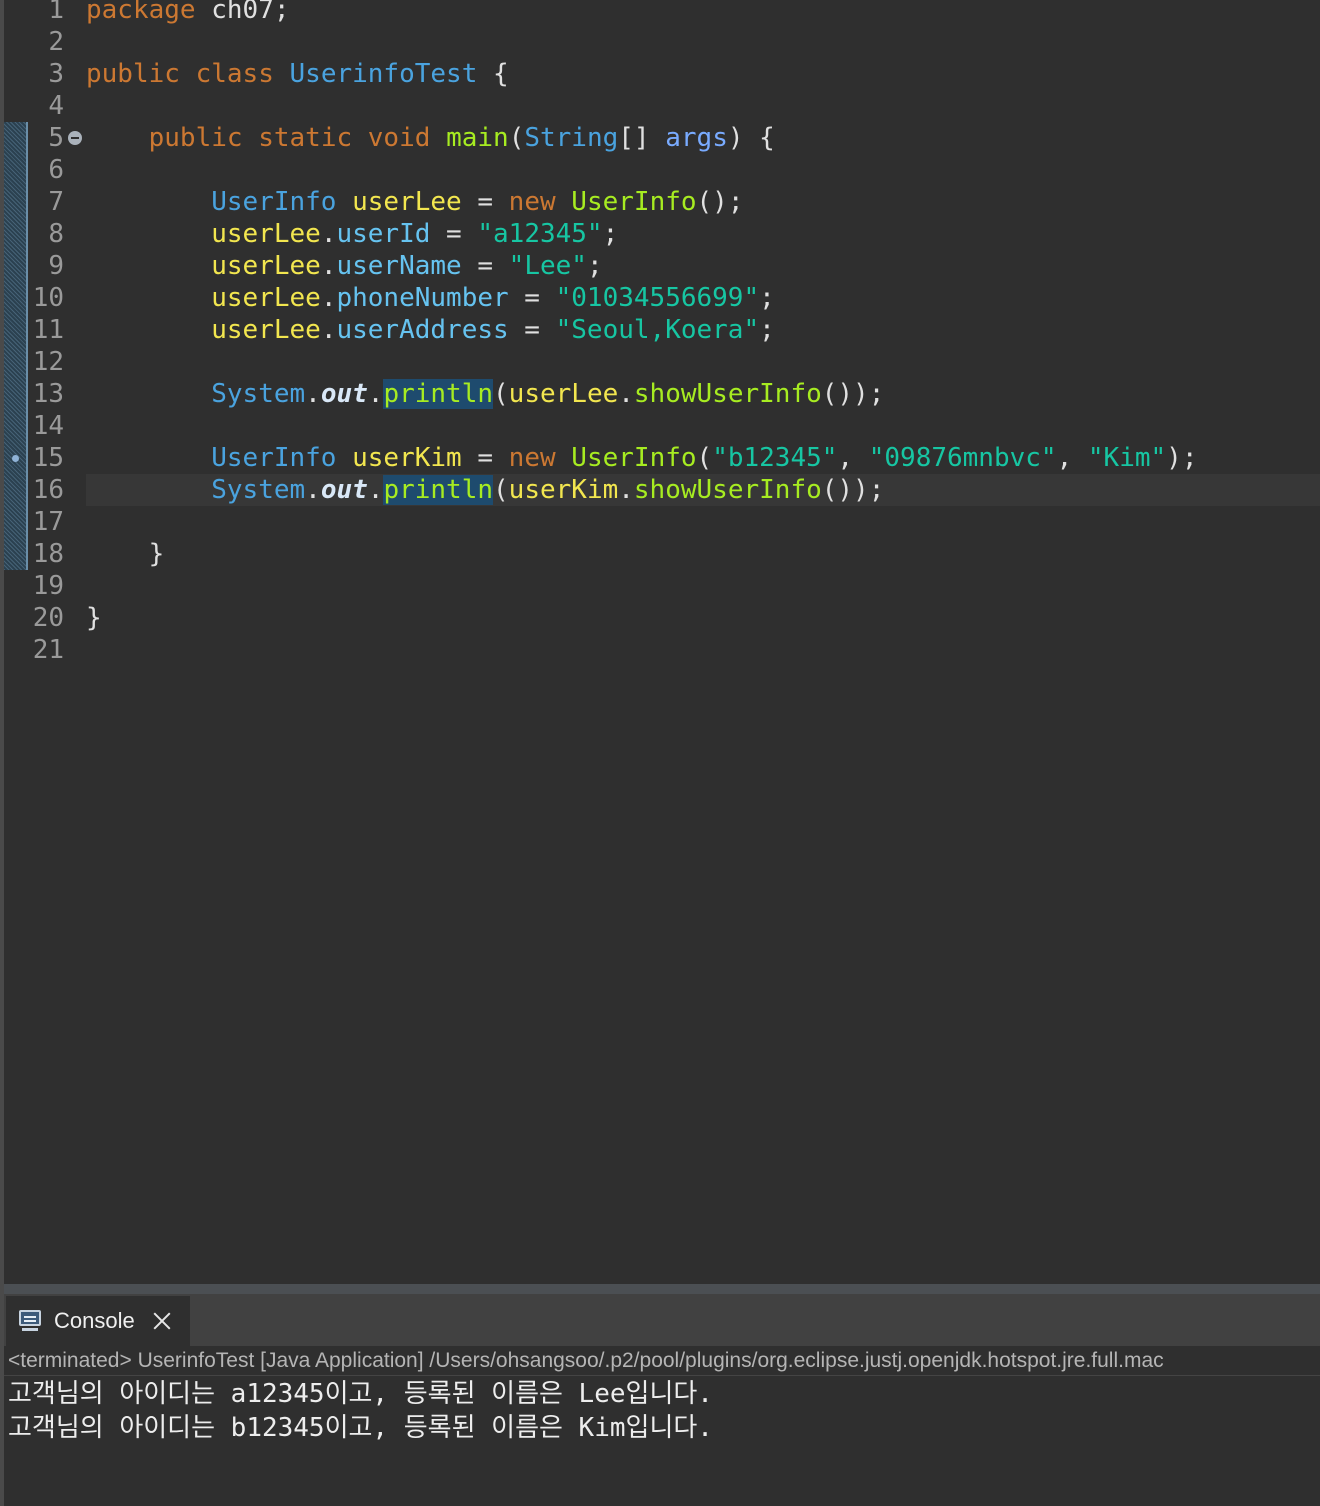 This screenshot has height=1506, width=1320. Describe the element at coordinates (383, 234) in the screenshot. I see `field: userId` at that location.